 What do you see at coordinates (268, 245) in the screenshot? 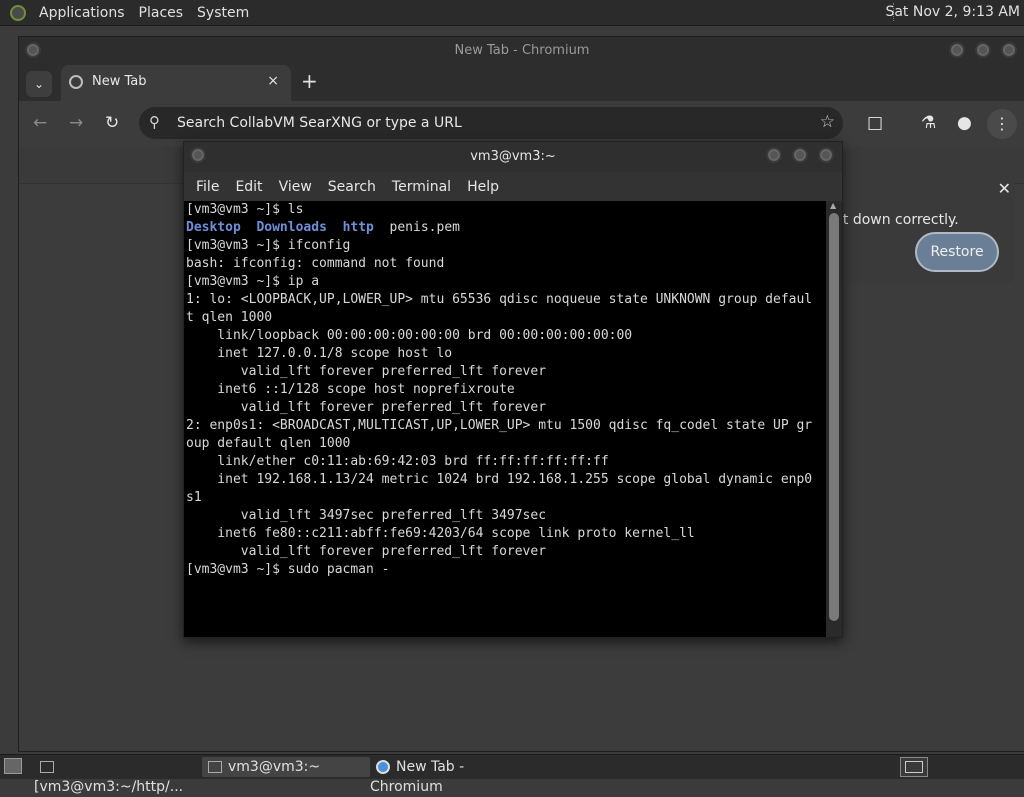
I see `terminal-line: [vm3@vm3 ~]$ ifconfig` at bounding box center [268, 245].